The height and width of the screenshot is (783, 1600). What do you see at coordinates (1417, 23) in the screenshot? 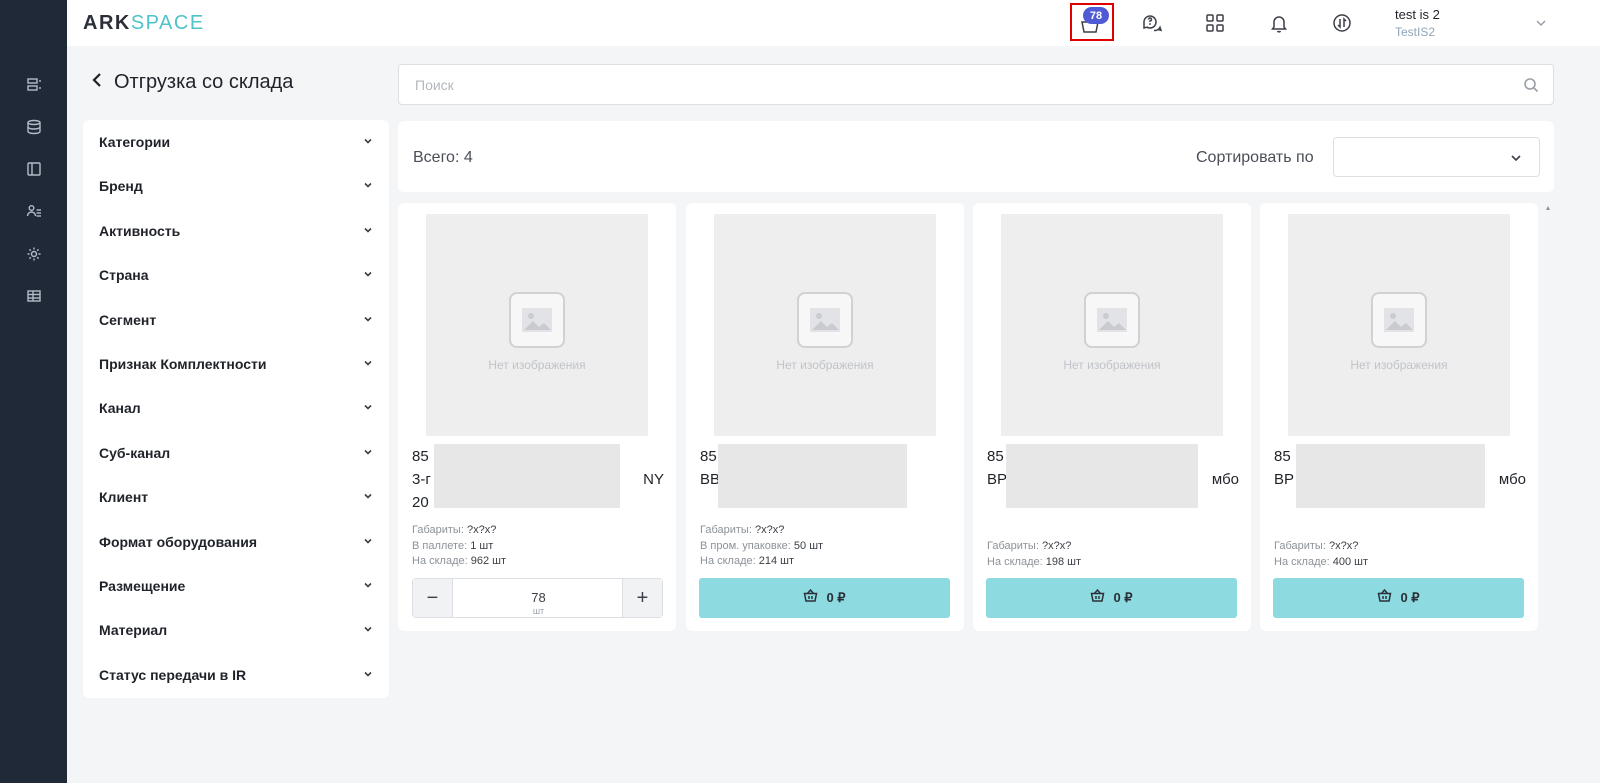
I see `user-menu: test is 2 TestIS2` at bounding box center [1417, 23].